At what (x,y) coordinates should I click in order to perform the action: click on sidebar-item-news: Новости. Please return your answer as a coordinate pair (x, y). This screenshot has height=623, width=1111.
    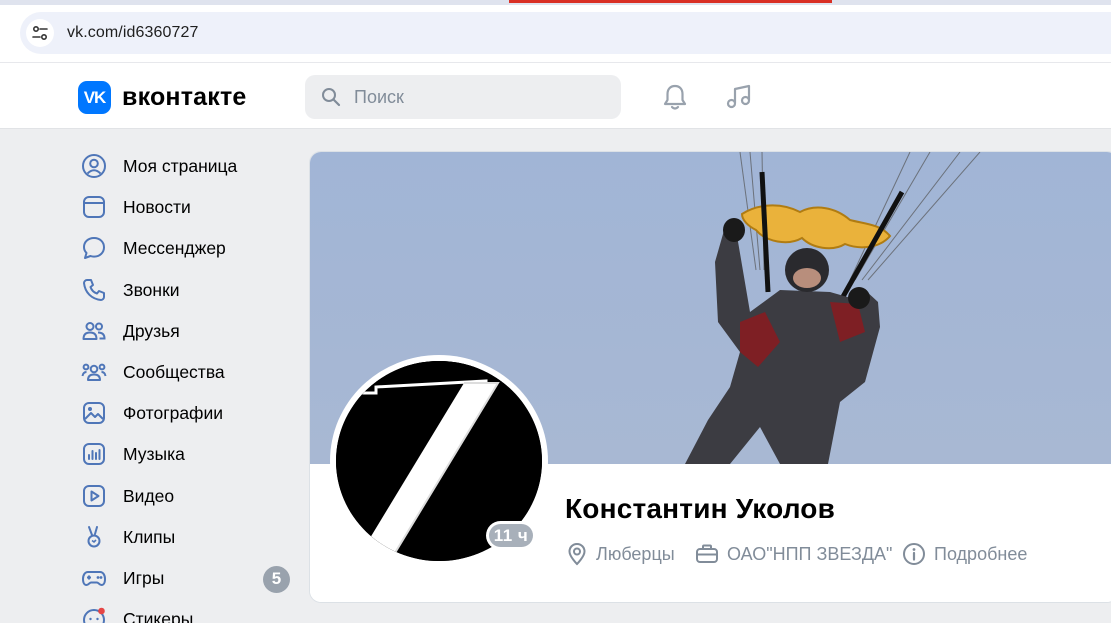
    Looking at the image, I should click on (187, 206).